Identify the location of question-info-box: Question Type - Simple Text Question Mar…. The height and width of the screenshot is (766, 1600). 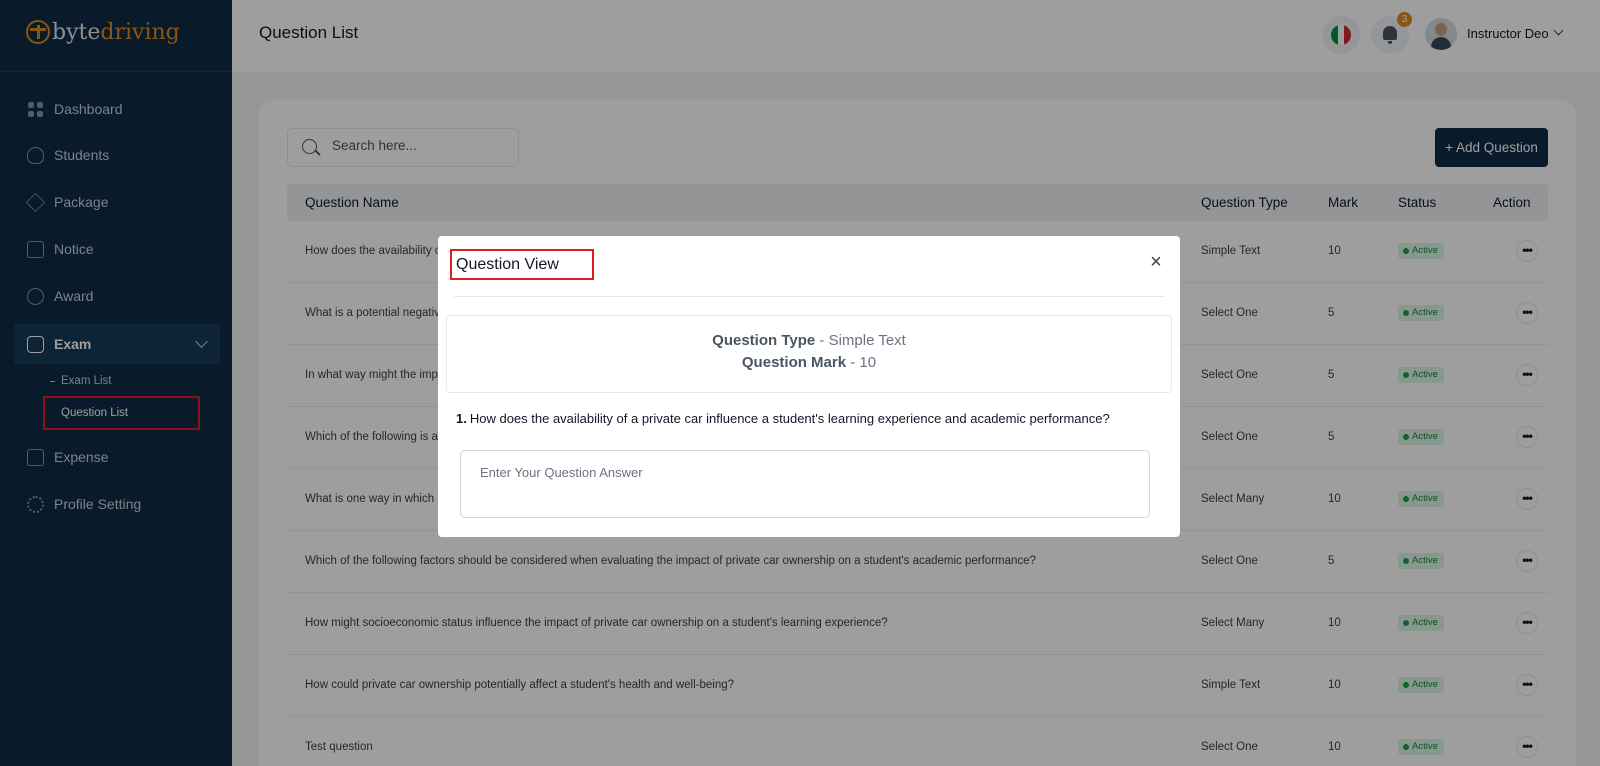
(809, 354).